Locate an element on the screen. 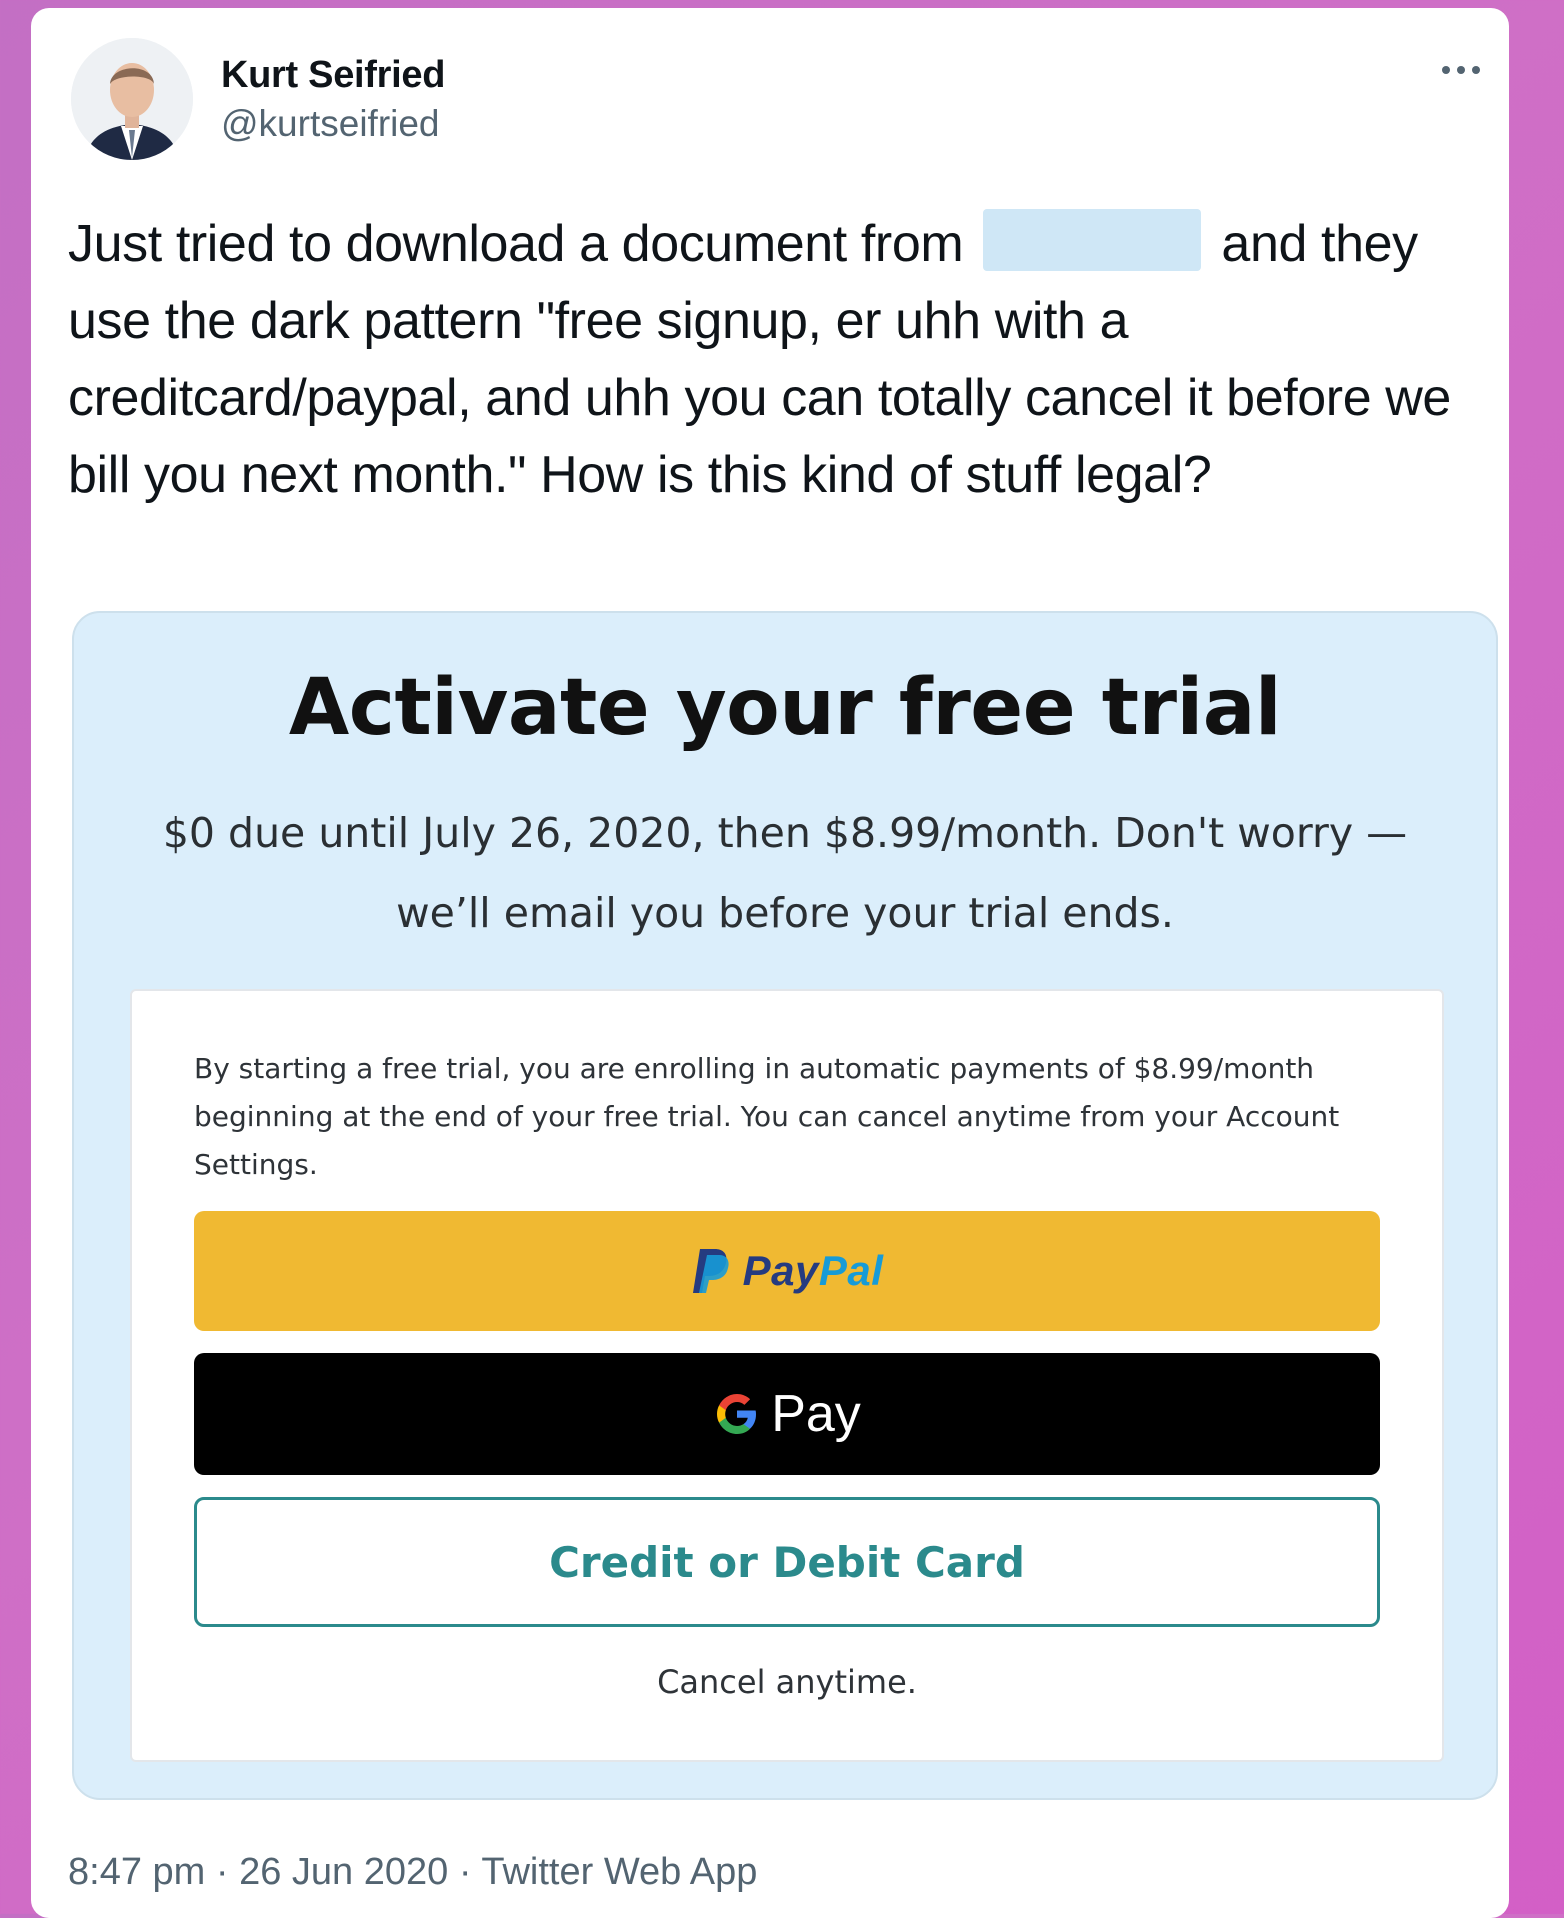 This screenshot has width=1564, height=1918. profile-photo is located at coordinates (132, 99).